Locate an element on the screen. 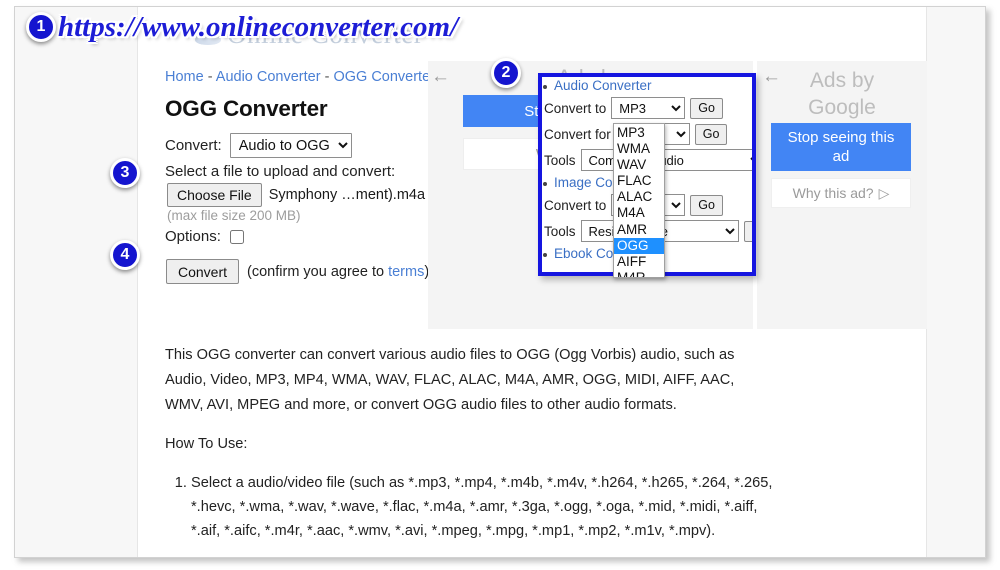  file-input-row: Choose File Symphony …ment).m4a is located at coordinates (296, 195).